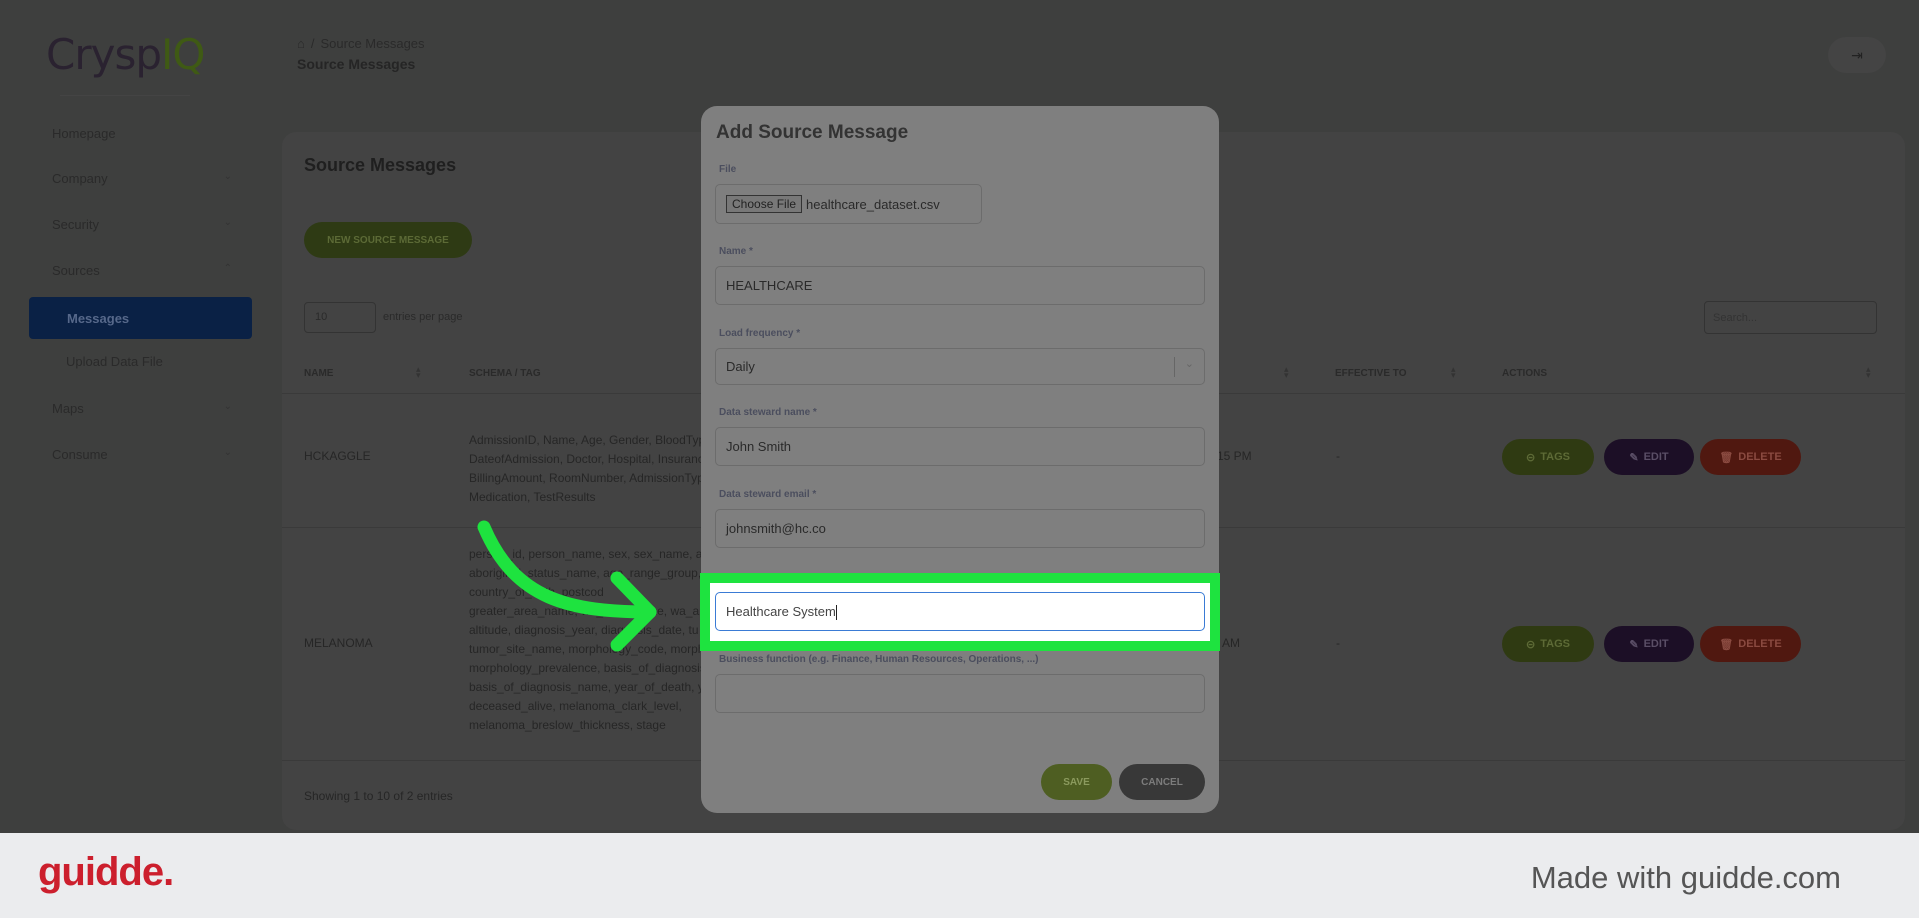 The width and height of the screenshot is (1919, 918). Describe the element at coordinates (106, 872) in the screenshot. I see `guidde-logo: guidde.` at that location.